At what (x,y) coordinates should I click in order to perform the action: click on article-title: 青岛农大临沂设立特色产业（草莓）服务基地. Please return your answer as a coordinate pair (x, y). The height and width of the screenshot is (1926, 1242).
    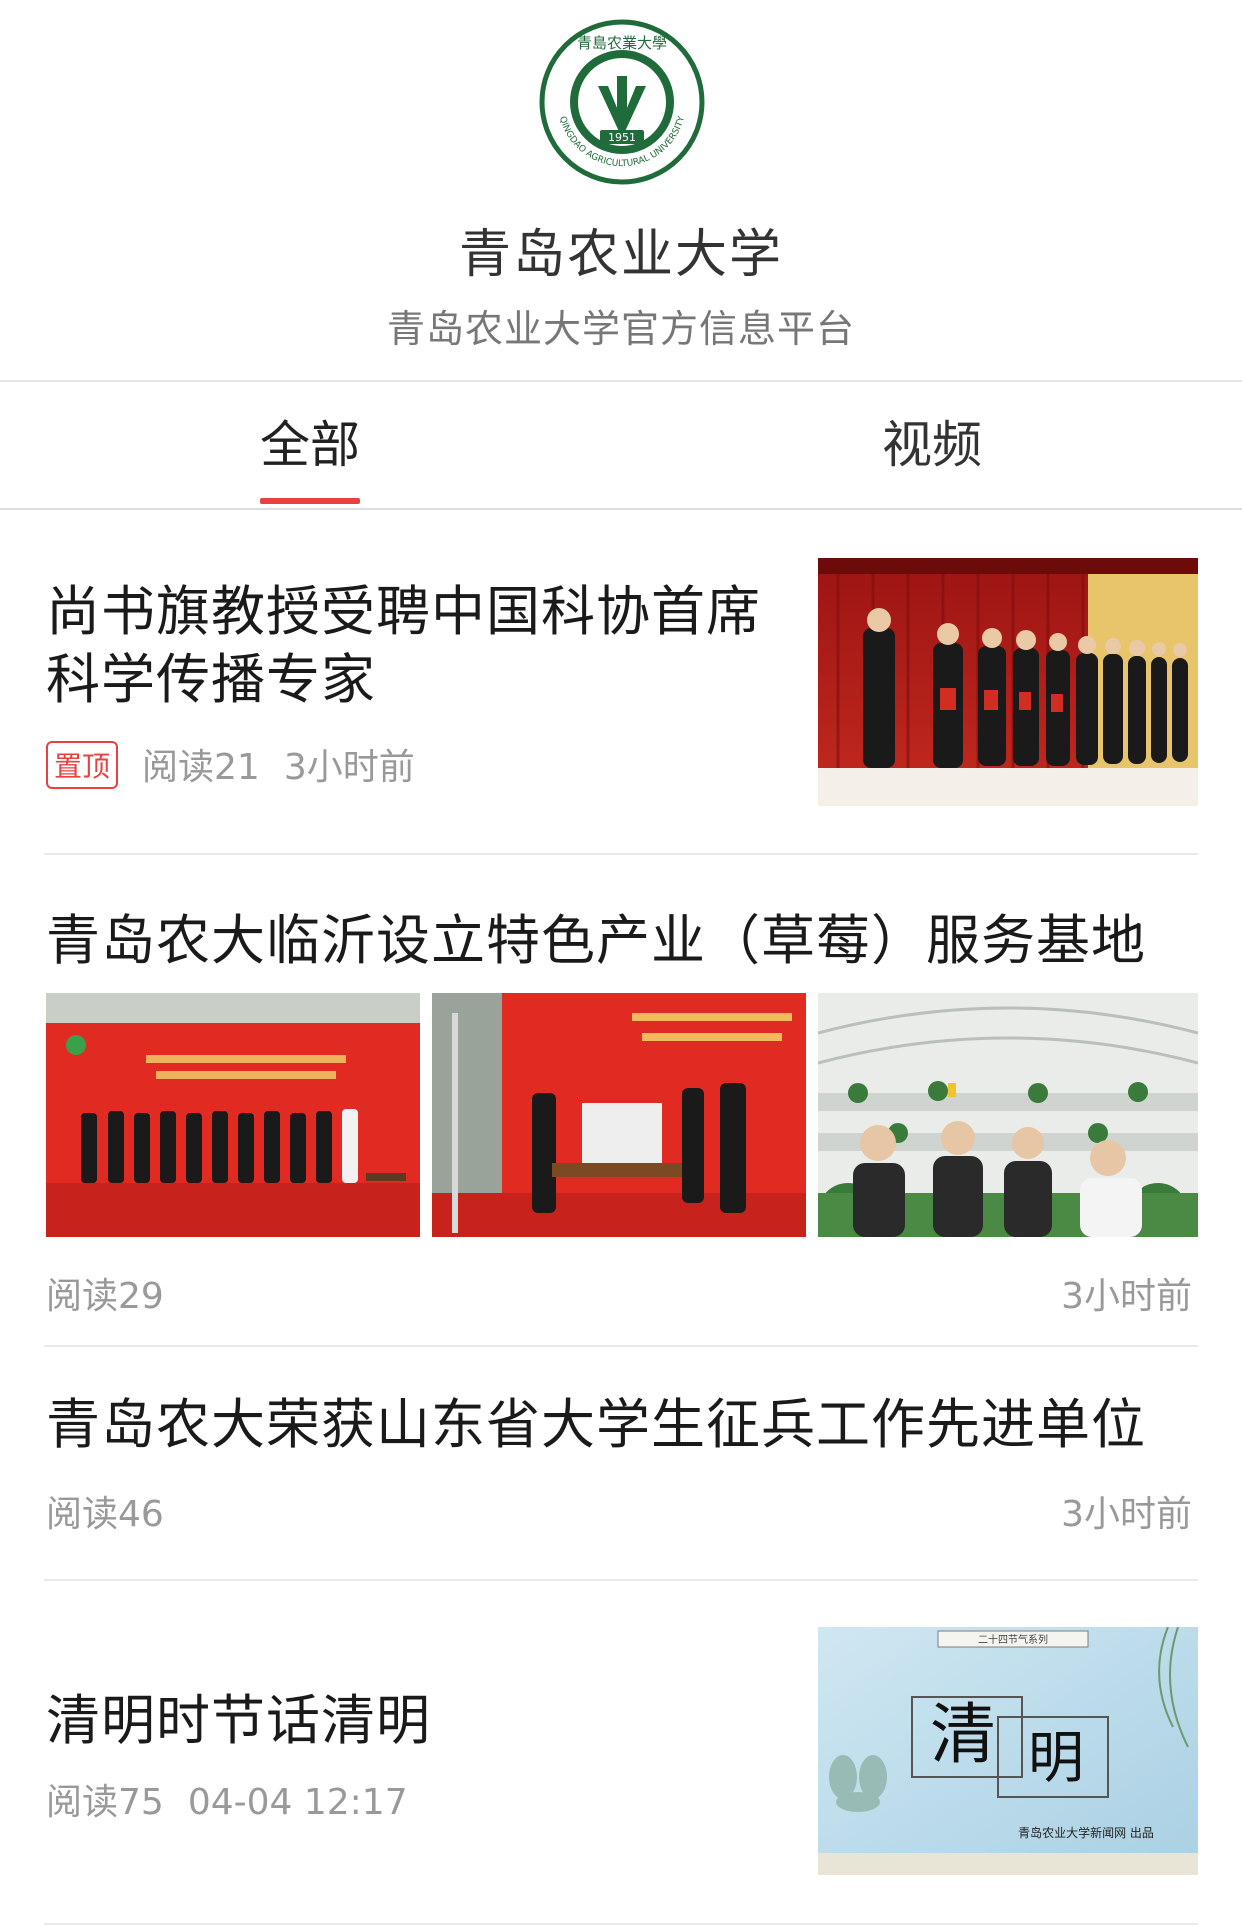
    Looking at the image, I should click on (596, 940).